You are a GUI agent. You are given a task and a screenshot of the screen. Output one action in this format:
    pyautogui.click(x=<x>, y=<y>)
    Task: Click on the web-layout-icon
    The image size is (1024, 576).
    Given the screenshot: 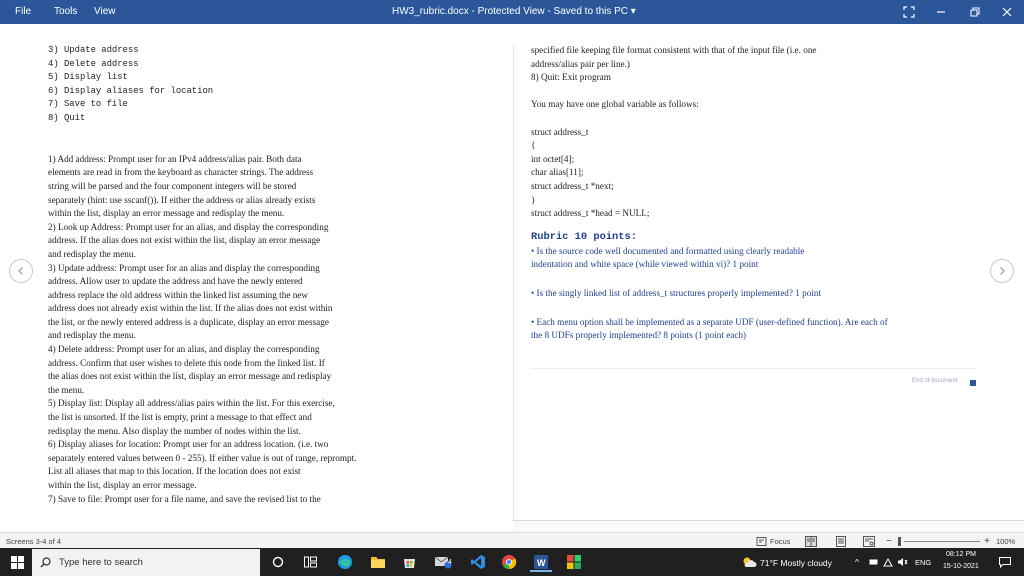 What is the action you would take?
    pyautogui.click(x=869, y=541)
    